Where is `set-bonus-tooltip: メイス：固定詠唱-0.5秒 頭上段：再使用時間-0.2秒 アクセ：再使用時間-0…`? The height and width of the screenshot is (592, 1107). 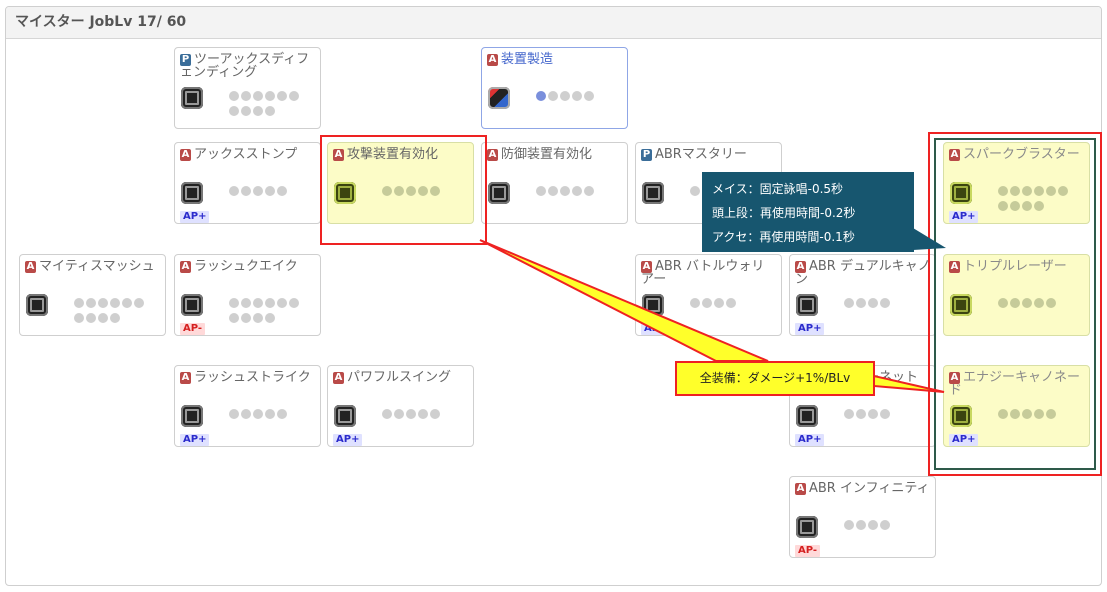
set-bonus-tooltip: メイス：固定詠唱-0.5秒 頭上段：再使用時間-0.2秒 アクセ：再使用時間-0… is located at coordinates (808, 212).